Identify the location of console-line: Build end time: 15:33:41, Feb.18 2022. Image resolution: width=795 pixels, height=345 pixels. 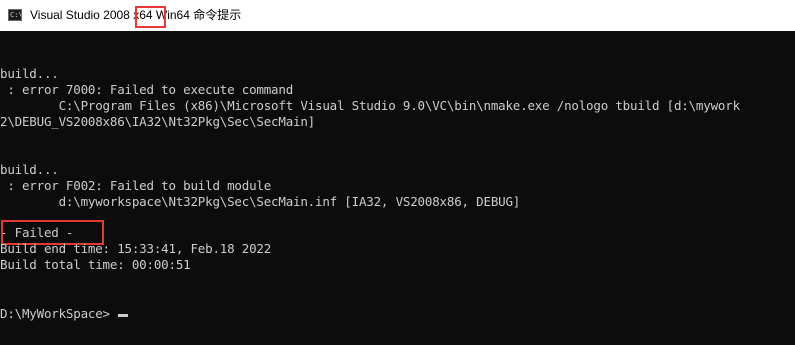
(136, 248).